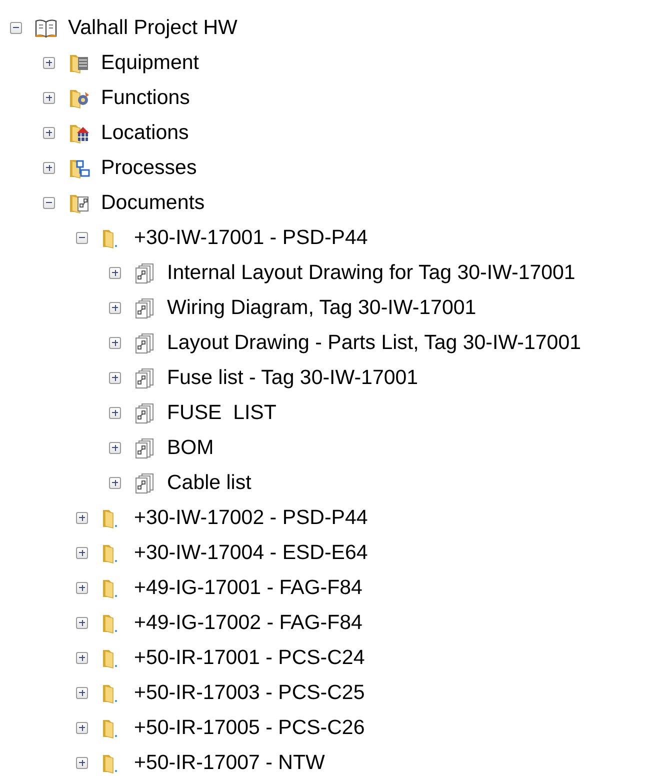 This screenshot has height=776, width=646. Describe the element at coordinates (153, 27) in the screenshot. I see `tree-item: Valhall Project HW` at that location.